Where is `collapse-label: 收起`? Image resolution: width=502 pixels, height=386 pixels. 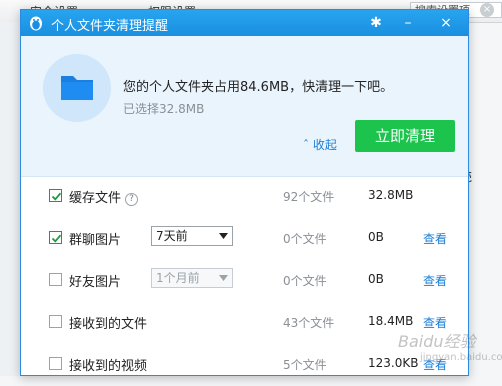
collapse-label: 收起 is located at coordinates (324, 145).